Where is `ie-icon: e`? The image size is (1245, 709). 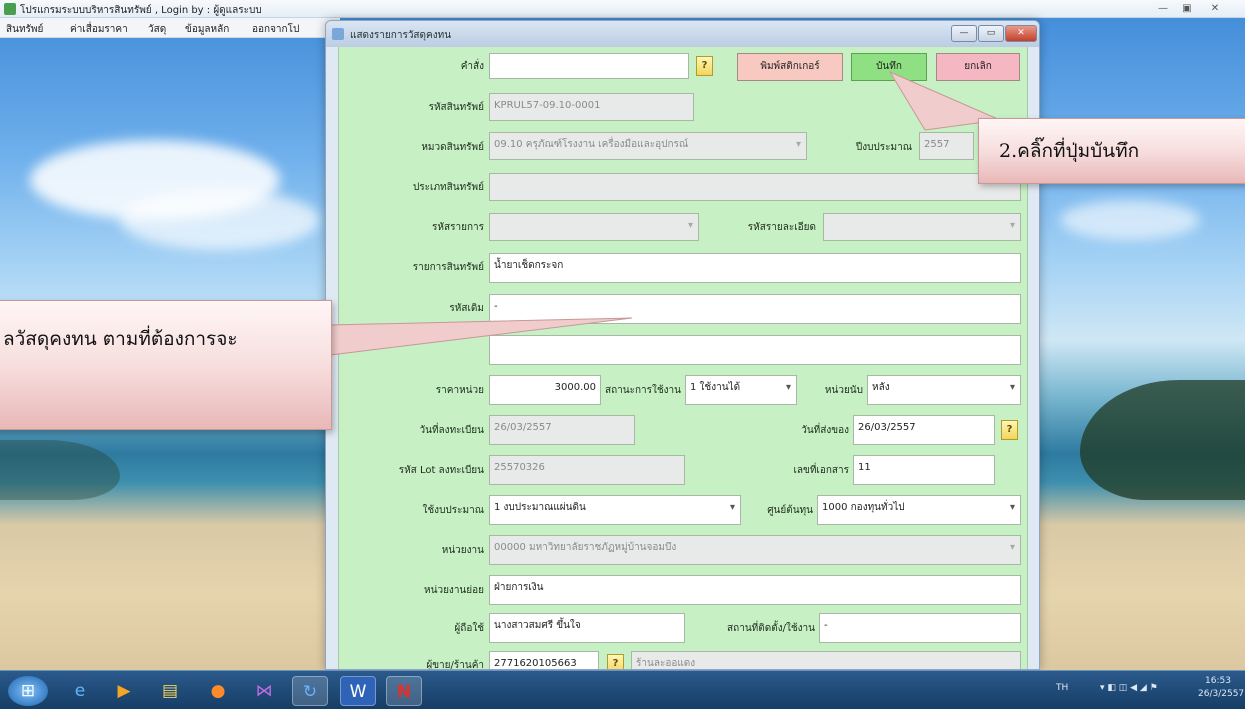
ie-icon: e is located at coordinates (80, 691).